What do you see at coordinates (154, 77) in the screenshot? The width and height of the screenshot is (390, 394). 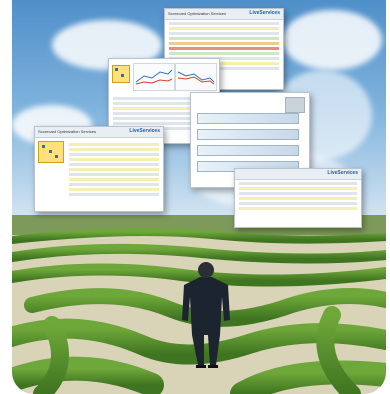 I see `line-chart-left` at bounding box center [154, 77].